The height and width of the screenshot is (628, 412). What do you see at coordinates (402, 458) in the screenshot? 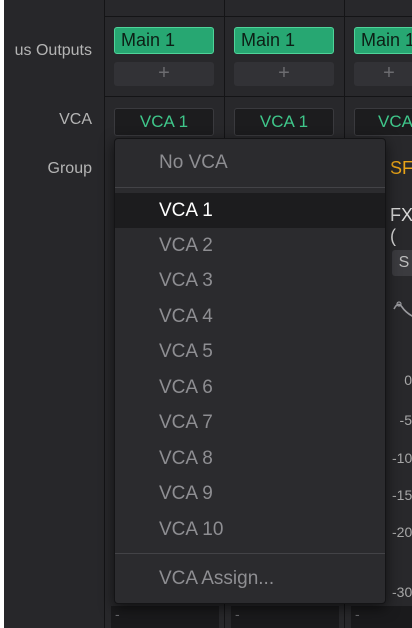
I see `fader-scale-label: -10` at bounding box center [402, 458].